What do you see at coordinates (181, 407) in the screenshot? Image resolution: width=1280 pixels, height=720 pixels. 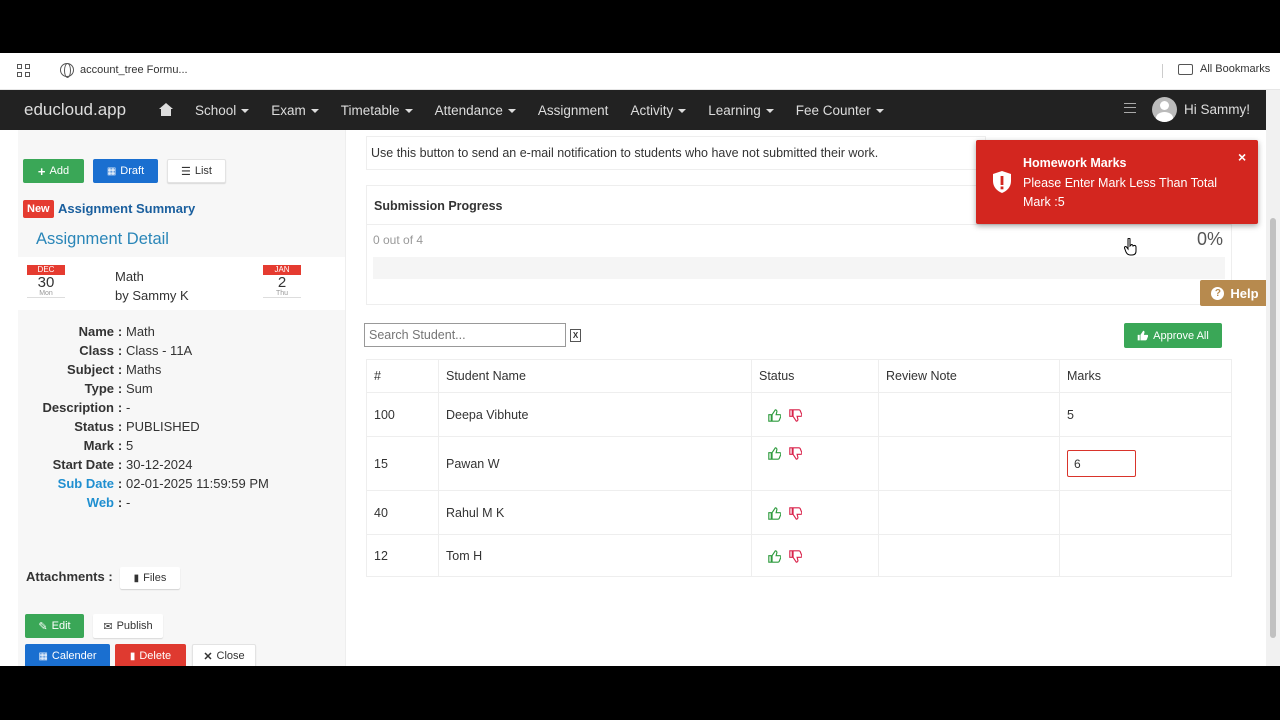 I see `field-row: Description: -` at bounding box center [181, 407].